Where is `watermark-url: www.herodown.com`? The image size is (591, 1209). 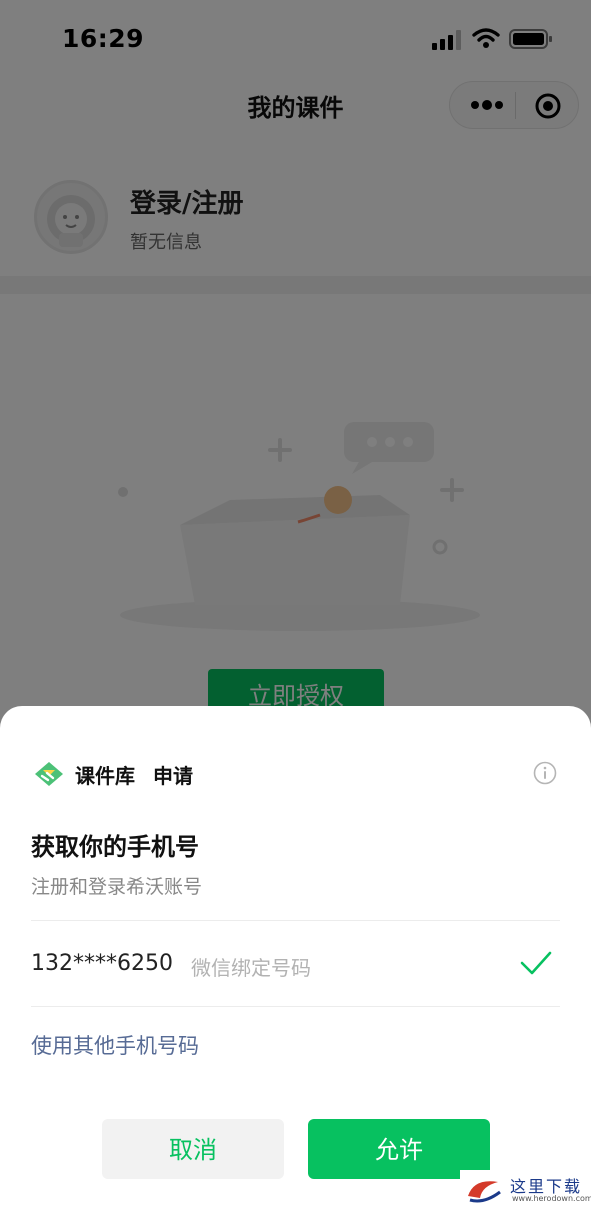
watermark-url: www.herodown.com is located at coordinates (551, 1198).